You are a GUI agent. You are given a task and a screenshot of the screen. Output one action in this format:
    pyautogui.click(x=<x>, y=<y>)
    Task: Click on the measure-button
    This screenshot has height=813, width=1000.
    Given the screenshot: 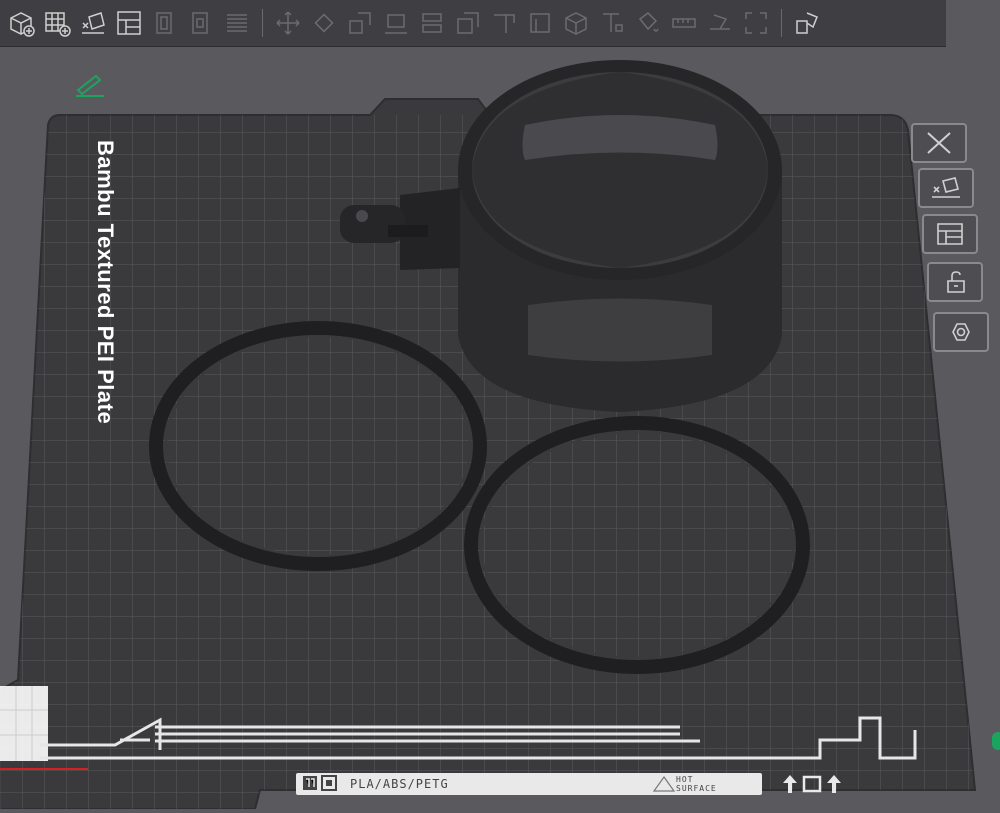 What is the action you would take?
    pyautogui.click(x=684, y=23)
    